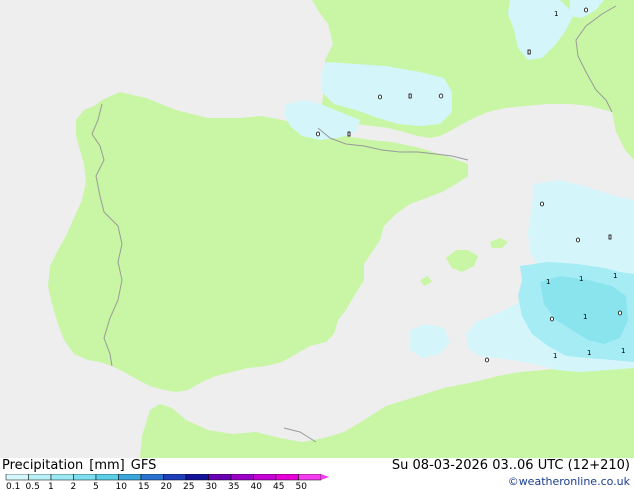  I want to click on legend-value-label: 10, so click(122, 486).